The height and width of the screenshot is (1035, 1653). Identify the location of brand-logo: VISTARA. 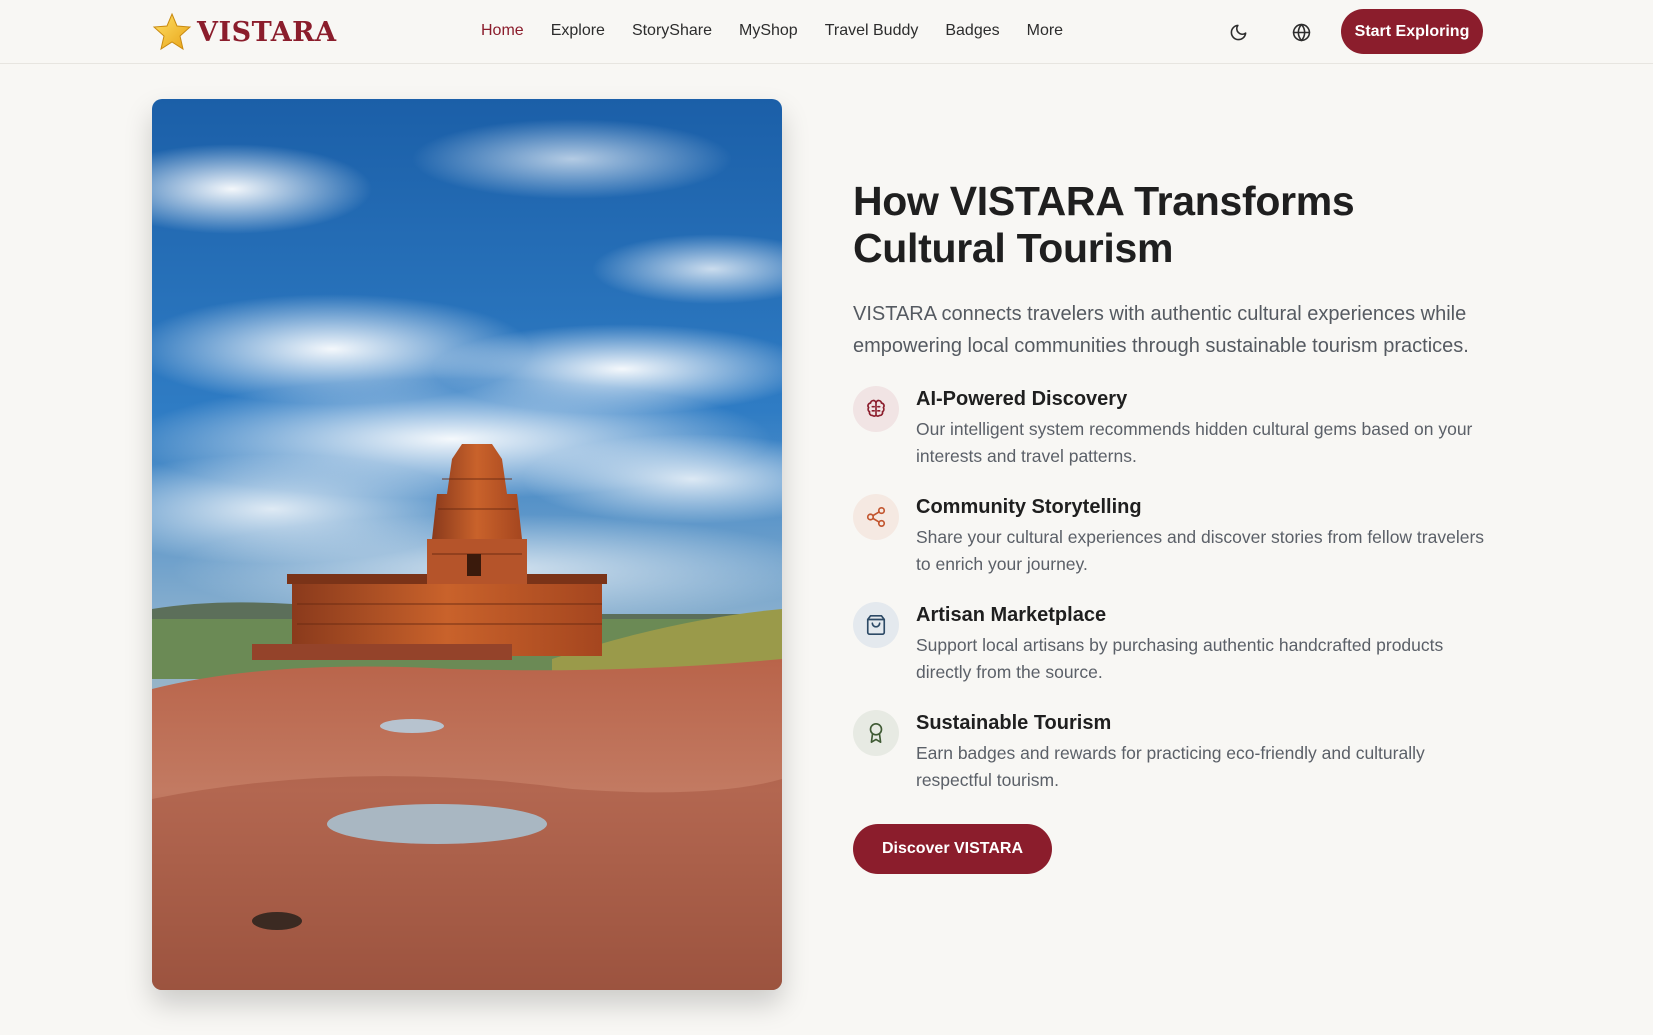
(244, 32).